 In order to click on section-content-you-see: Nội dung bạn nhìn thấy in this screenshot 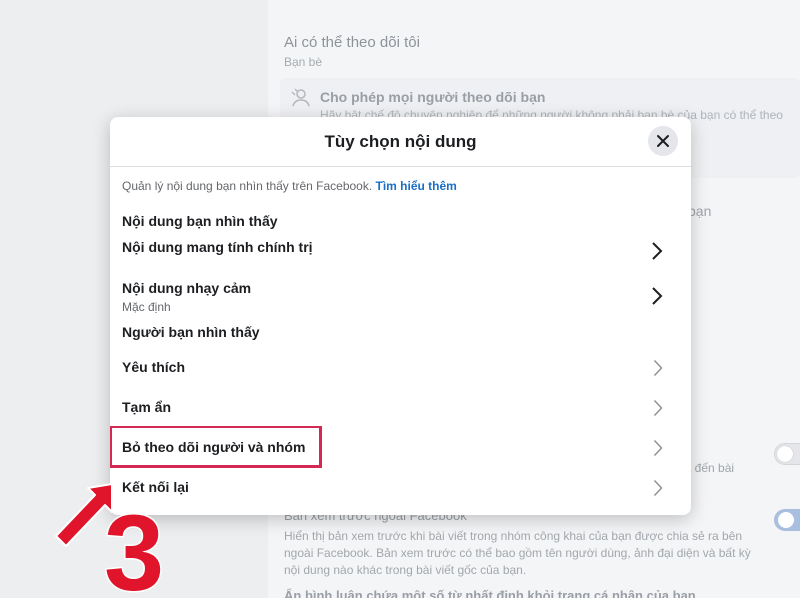, I will do `click(200, 221)`.